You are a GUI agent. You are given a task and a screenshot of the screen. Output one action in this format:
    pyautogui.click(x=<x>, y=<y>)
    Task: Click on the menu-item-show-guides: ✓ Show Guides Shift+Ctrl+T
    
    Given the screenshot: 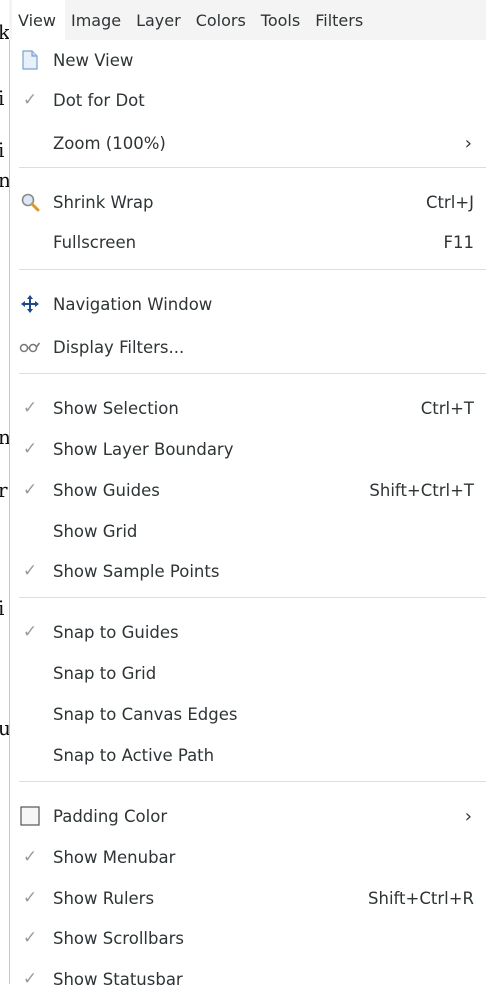 What is the action you would take?
    pyautogui.click(x=248, y=490)
    